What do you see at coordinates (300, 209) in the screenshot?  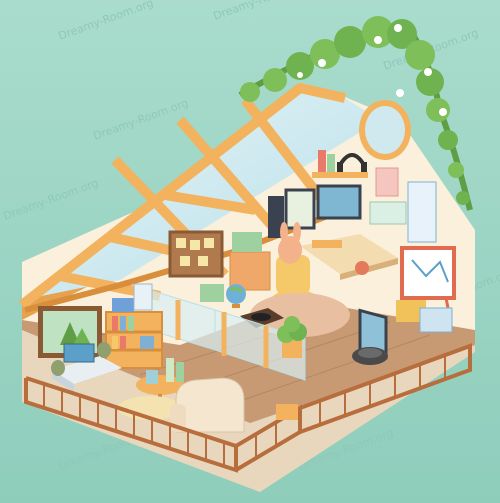 I see `monitor-vertical` at bounding box center [300, 209].